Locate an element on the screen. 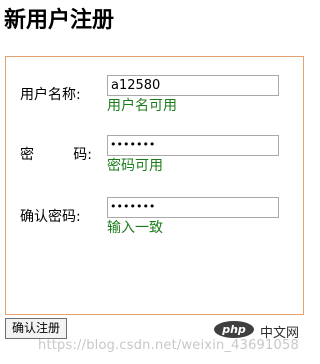 The width and height of the screenshot is (320, 364). password-masked-value: ••••••• is located at coordinates (133, 144).